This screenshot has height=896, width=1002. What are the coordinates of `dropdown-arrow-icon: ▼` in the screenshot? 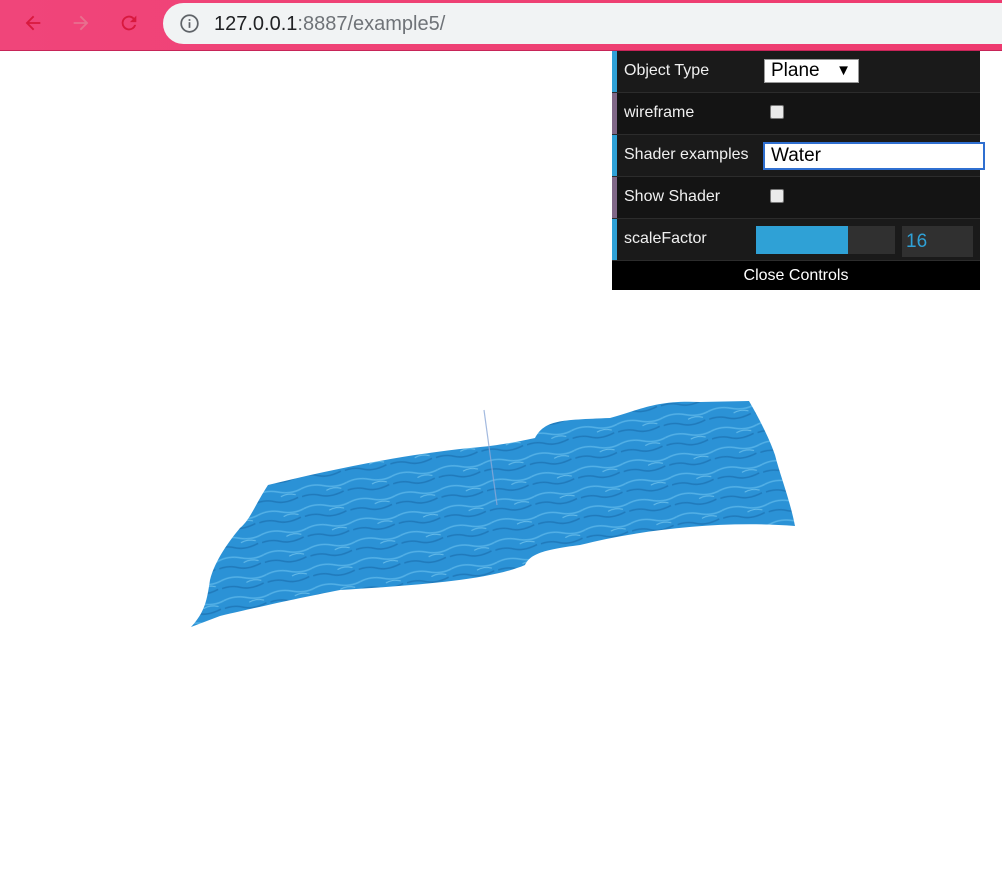 It's located at (843, 70).